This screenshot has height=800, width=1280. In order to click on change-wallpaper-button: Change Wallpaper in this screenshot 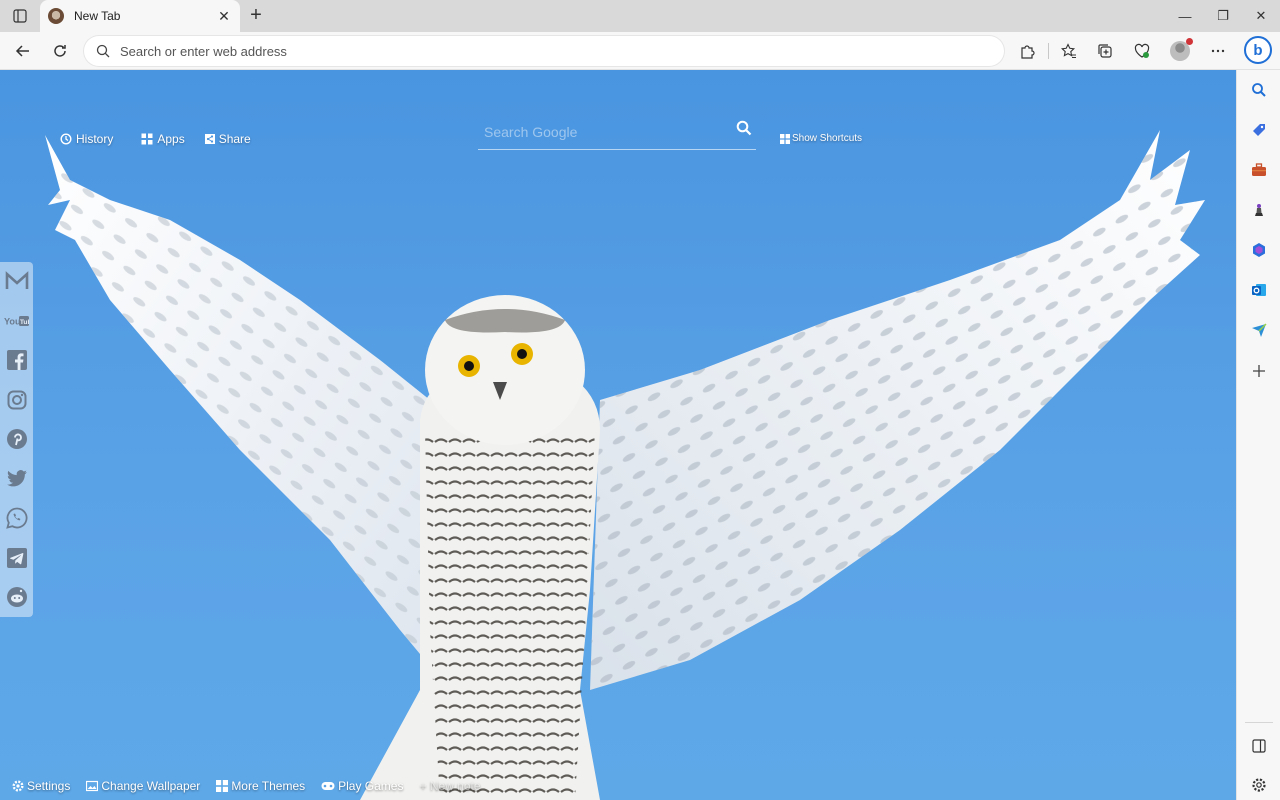, I will do `click(143, 786)`.